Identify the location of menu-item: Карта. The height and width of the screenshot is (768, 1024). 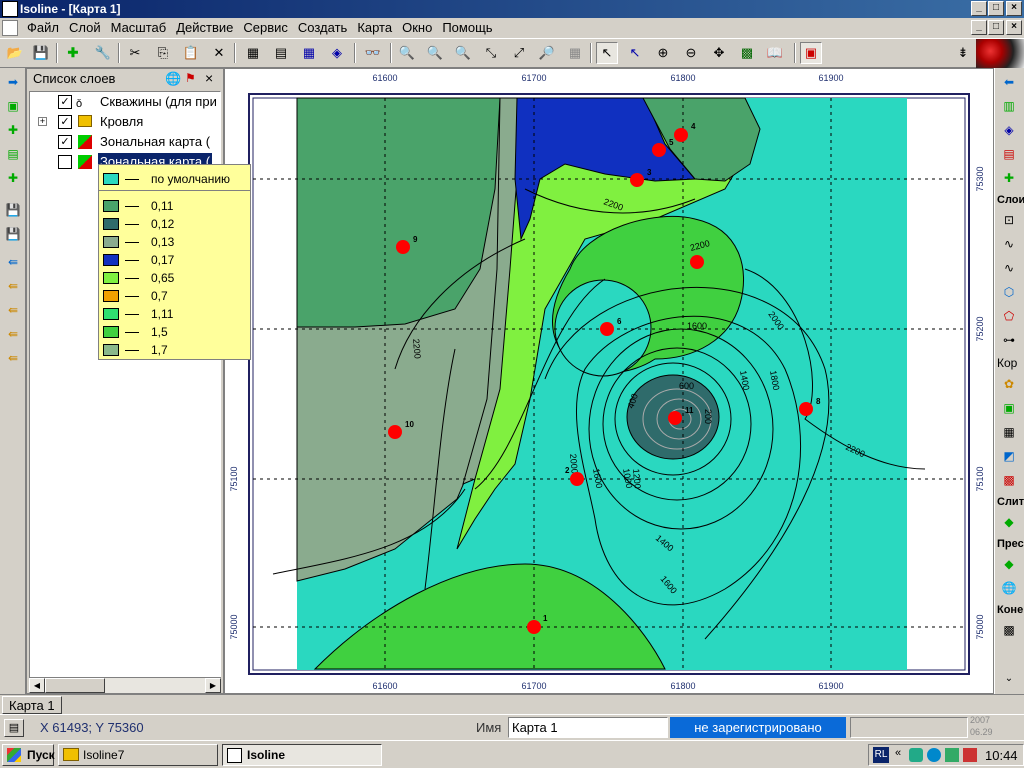
(374, 28).